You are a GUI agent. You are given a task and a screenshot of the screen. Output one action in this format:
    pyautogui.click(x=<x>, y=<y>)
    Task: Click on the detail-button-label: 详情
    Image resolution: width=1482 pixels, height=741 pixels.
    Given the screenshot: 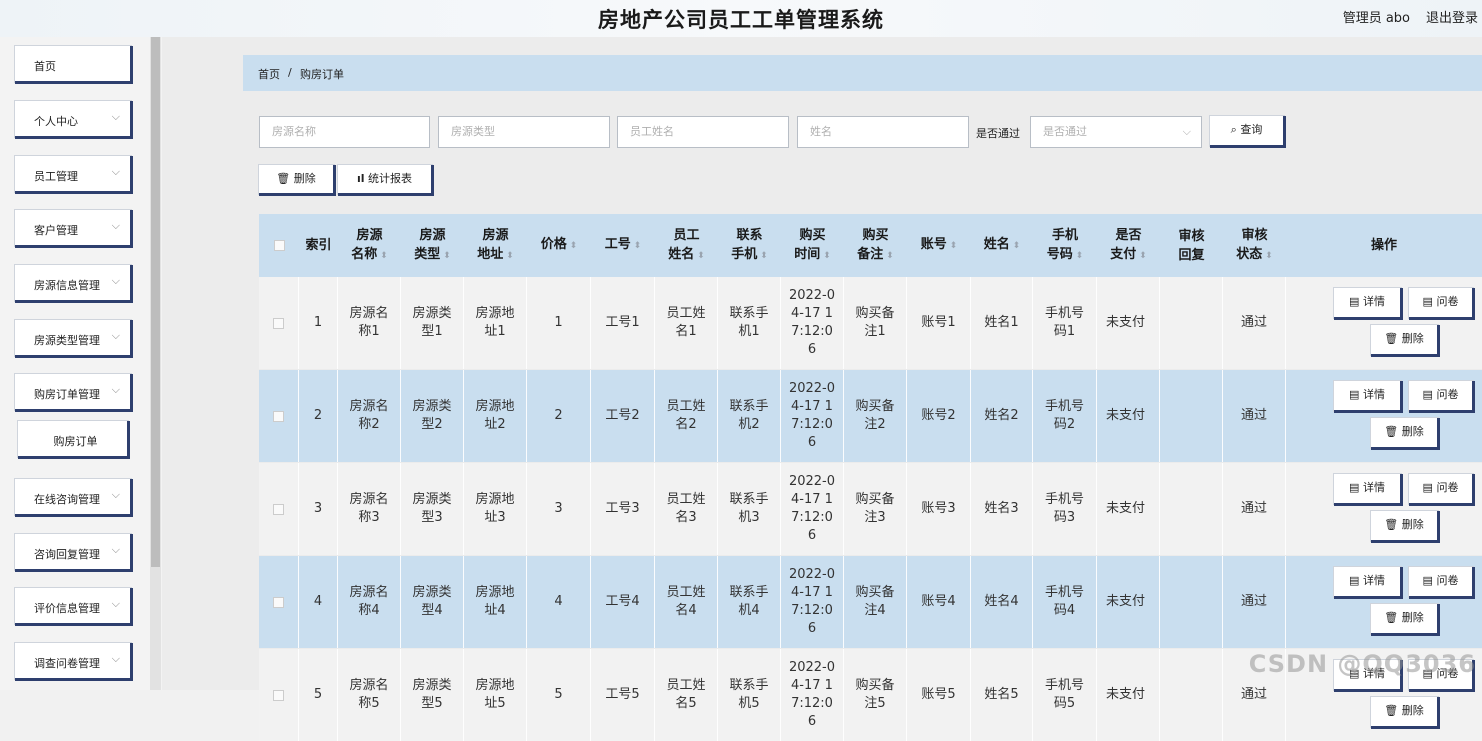 What is the action you would take?
    pyautogui.click(x=1373, y=487)
    